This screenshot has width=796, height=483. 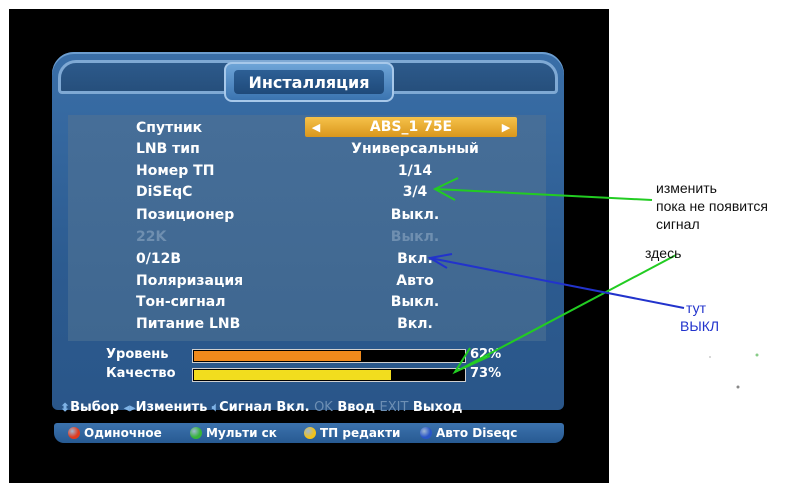 I want to click on green-arrow-signal, so click(x=565, y=313).